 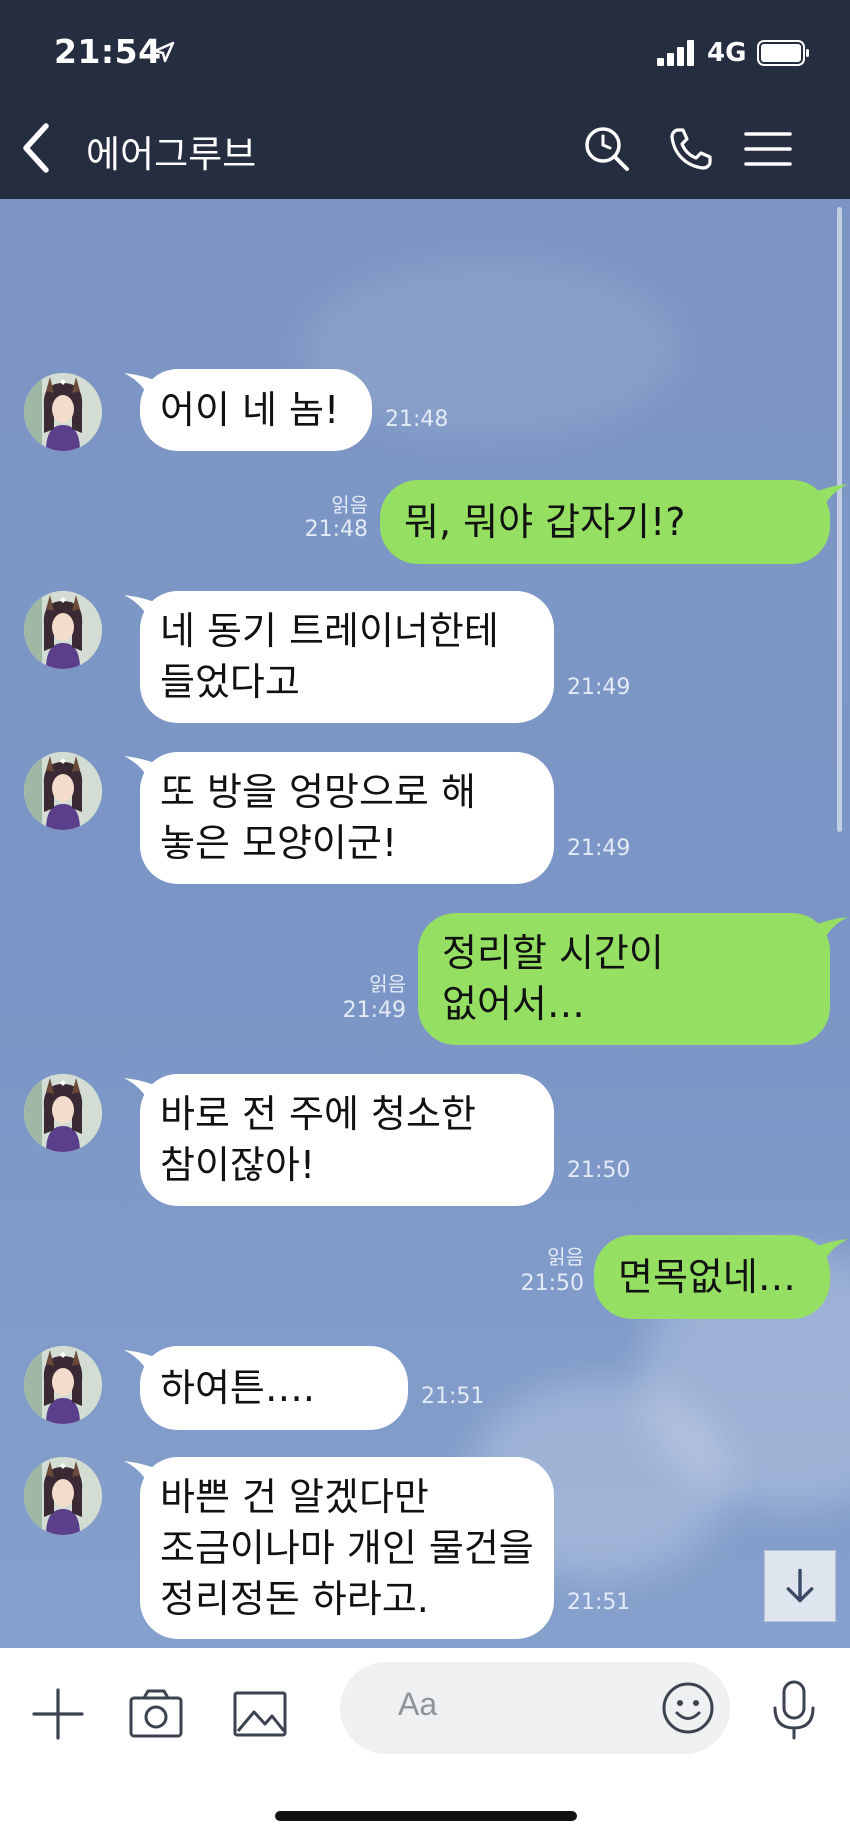 I want to click on phone-icon, so click(x=691, y=149).